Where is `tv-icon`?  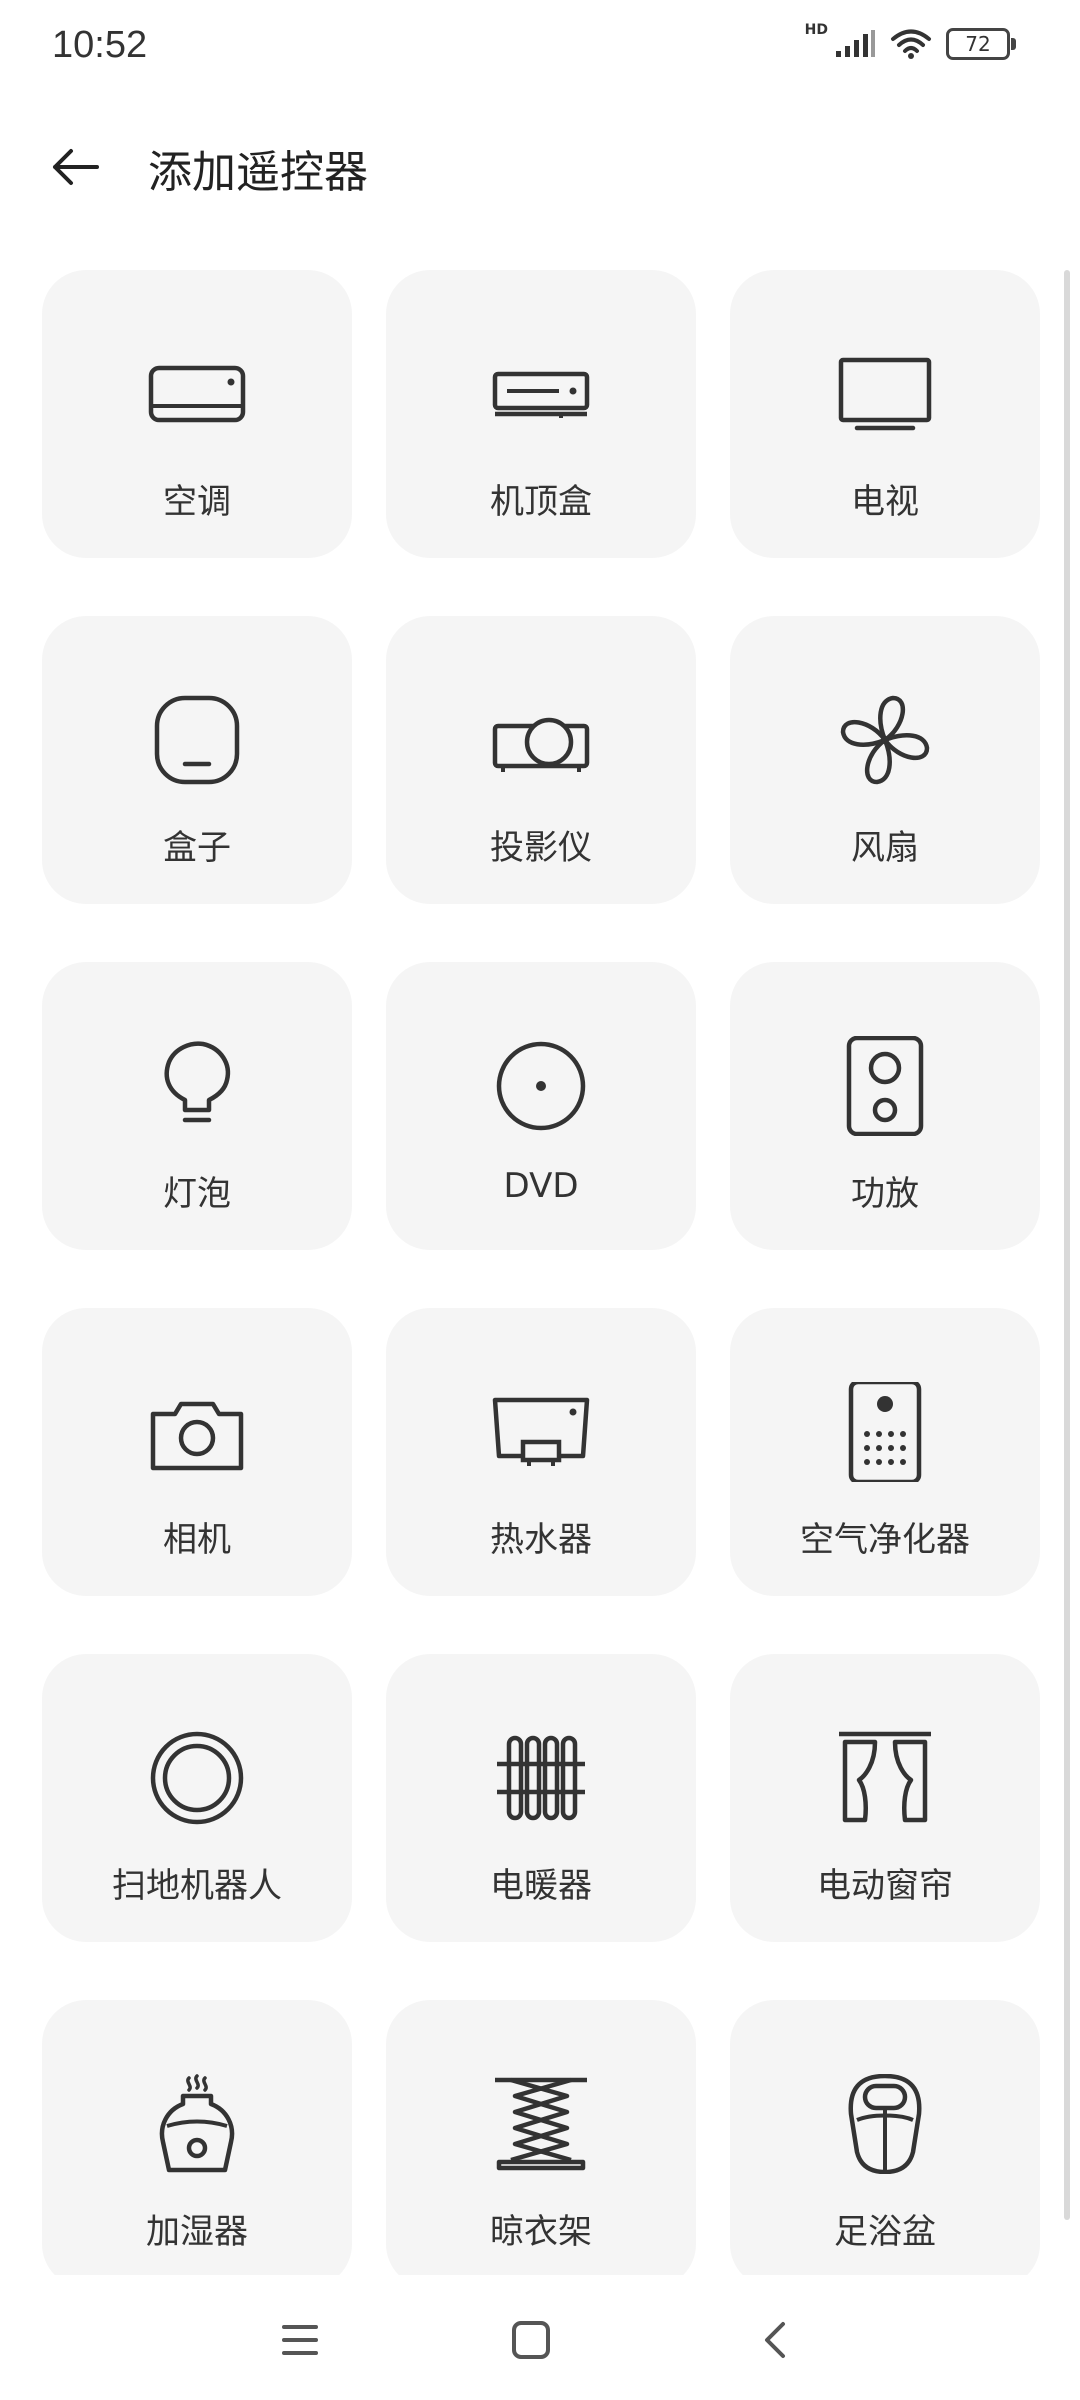 tv-icon is located at coordinates (885, 394).